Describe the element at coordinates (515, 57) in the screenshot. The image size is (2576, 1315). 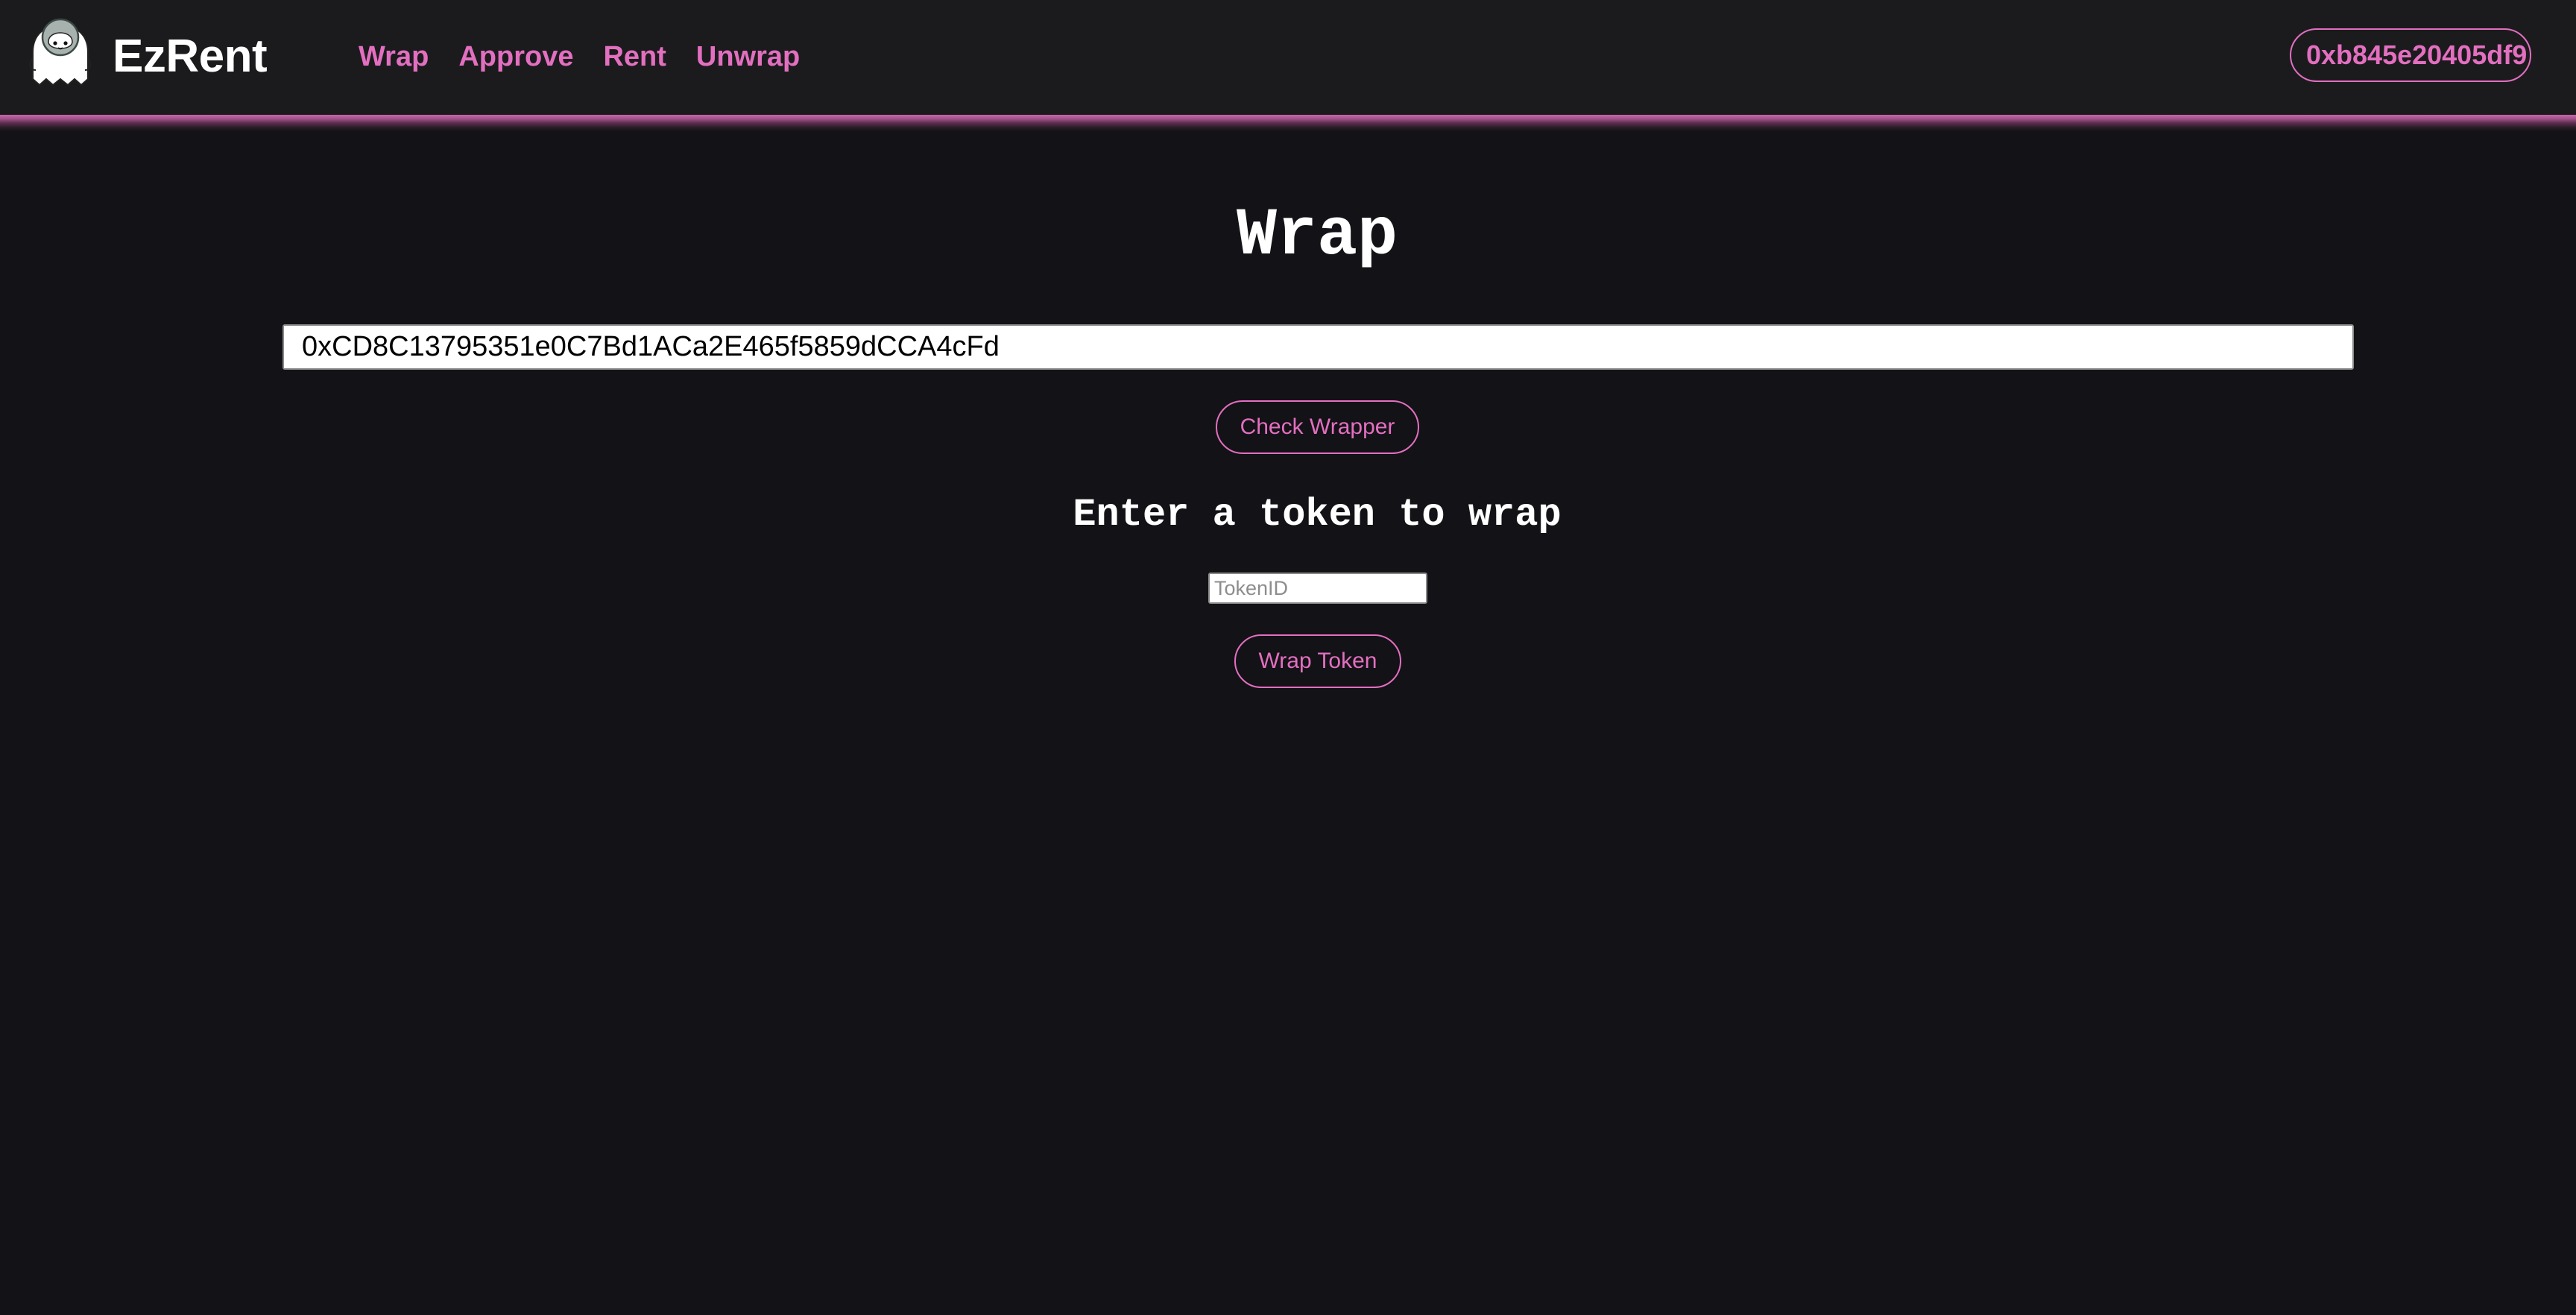
I see `nav-link-approve: Approve` at that location.